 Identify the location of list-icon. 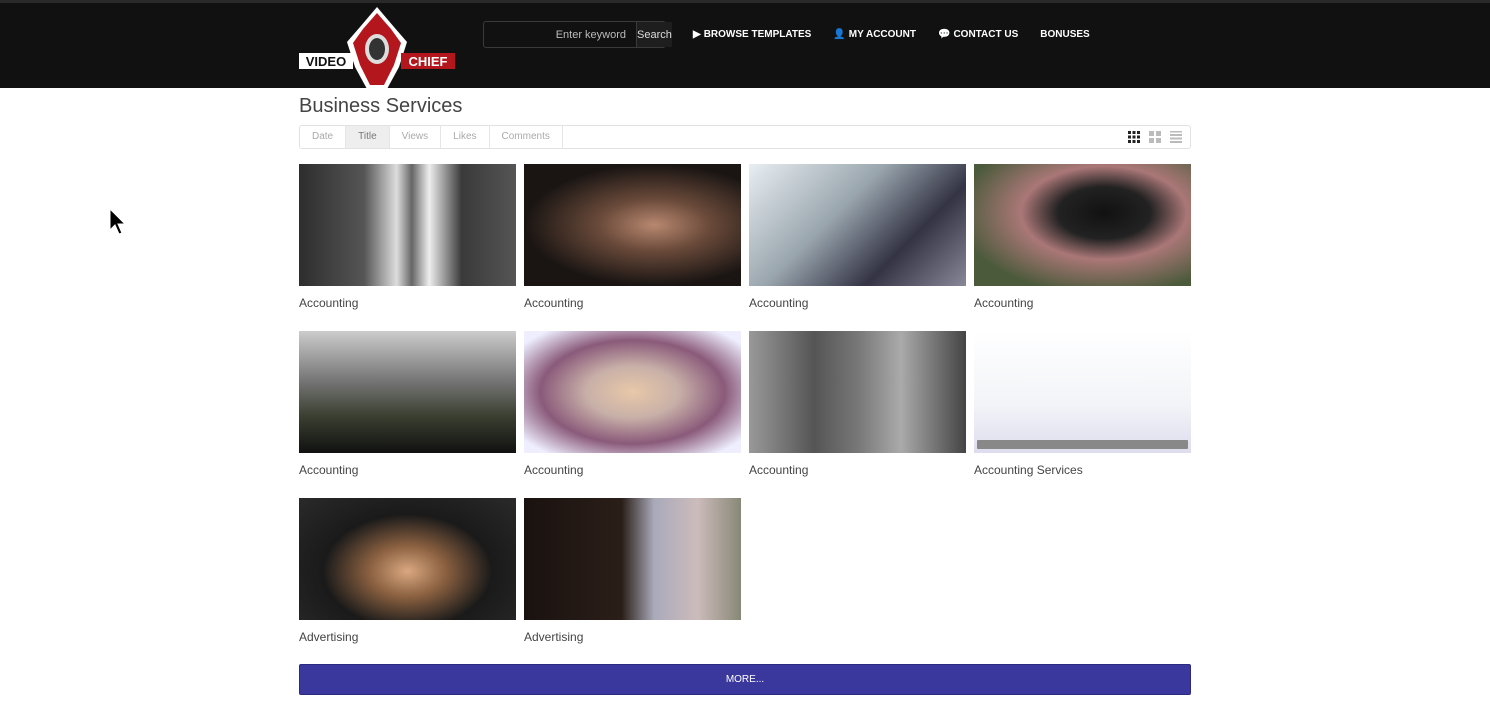
(1176, 137).